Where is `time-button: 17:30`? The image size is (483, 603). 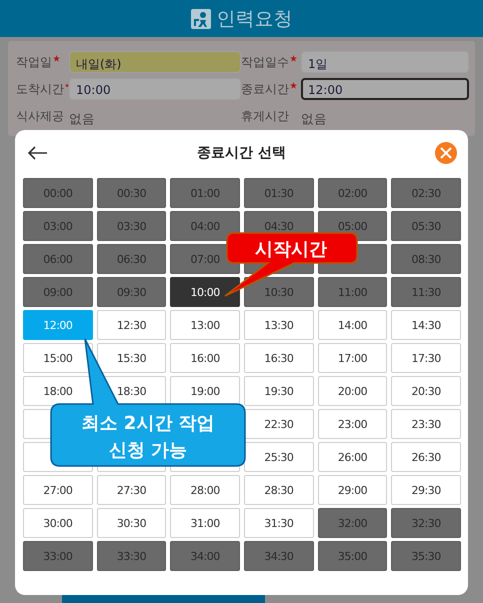 time-button: 17:30 is located at coordinates (426, 358).